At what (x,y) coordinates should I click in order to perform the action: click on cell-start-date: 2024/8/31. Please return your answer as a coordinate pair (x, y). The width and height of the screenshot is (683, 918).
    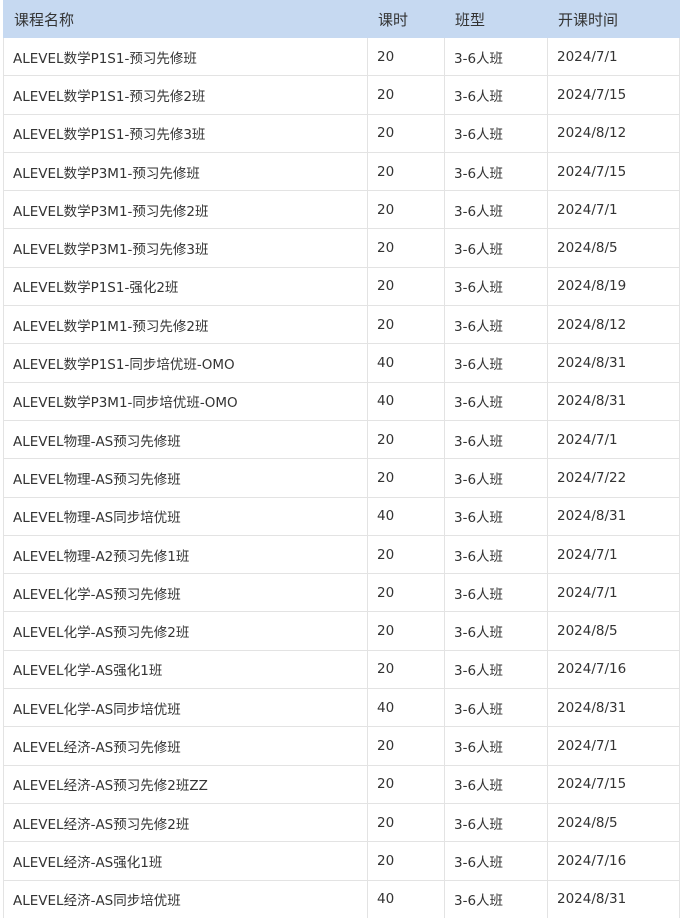
    Looking at the image, I should click on (614, 516).